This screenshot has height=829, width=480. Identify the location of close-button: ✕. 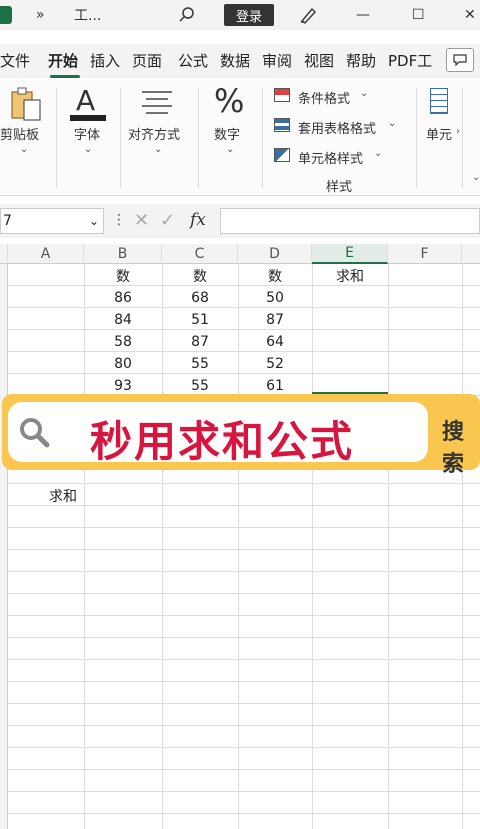
(470, 15).